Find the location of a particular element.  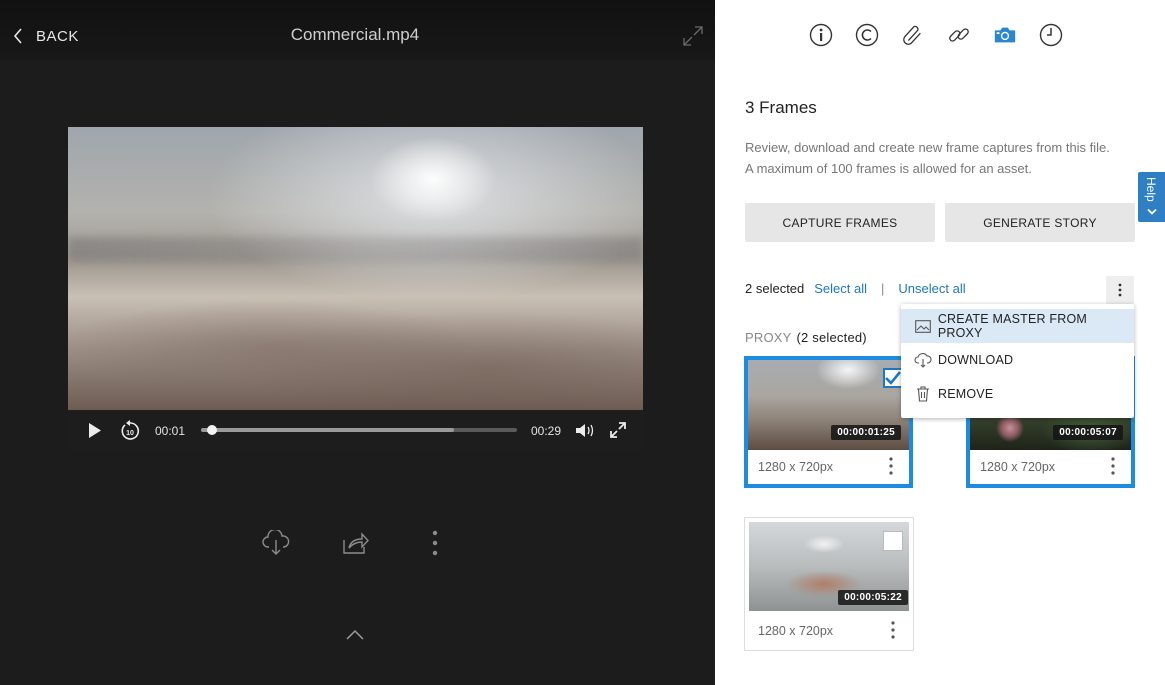

menu-item-label: DOWNLOAD is located at coordinates (976, 360).